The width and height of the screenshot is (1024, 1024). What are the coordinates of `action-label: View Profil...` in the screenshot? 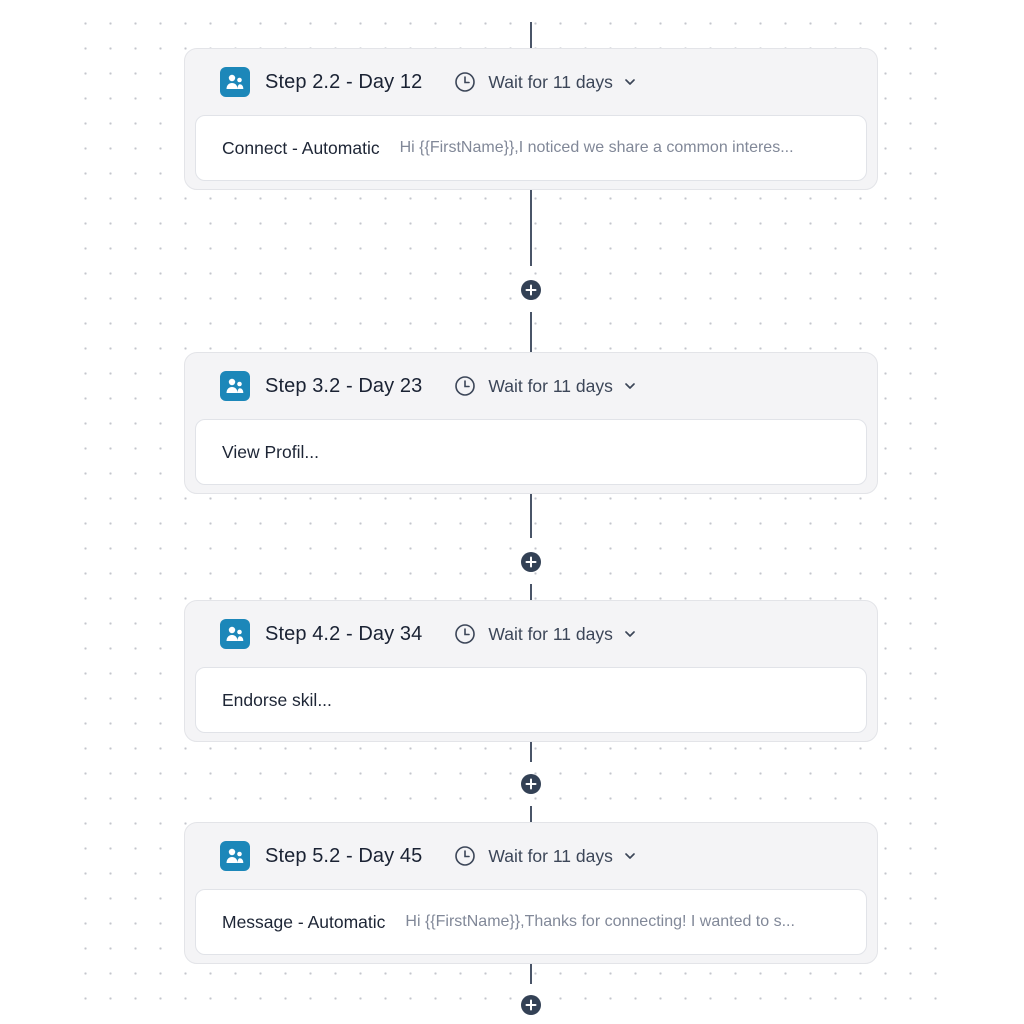 It's located at (270, 451).